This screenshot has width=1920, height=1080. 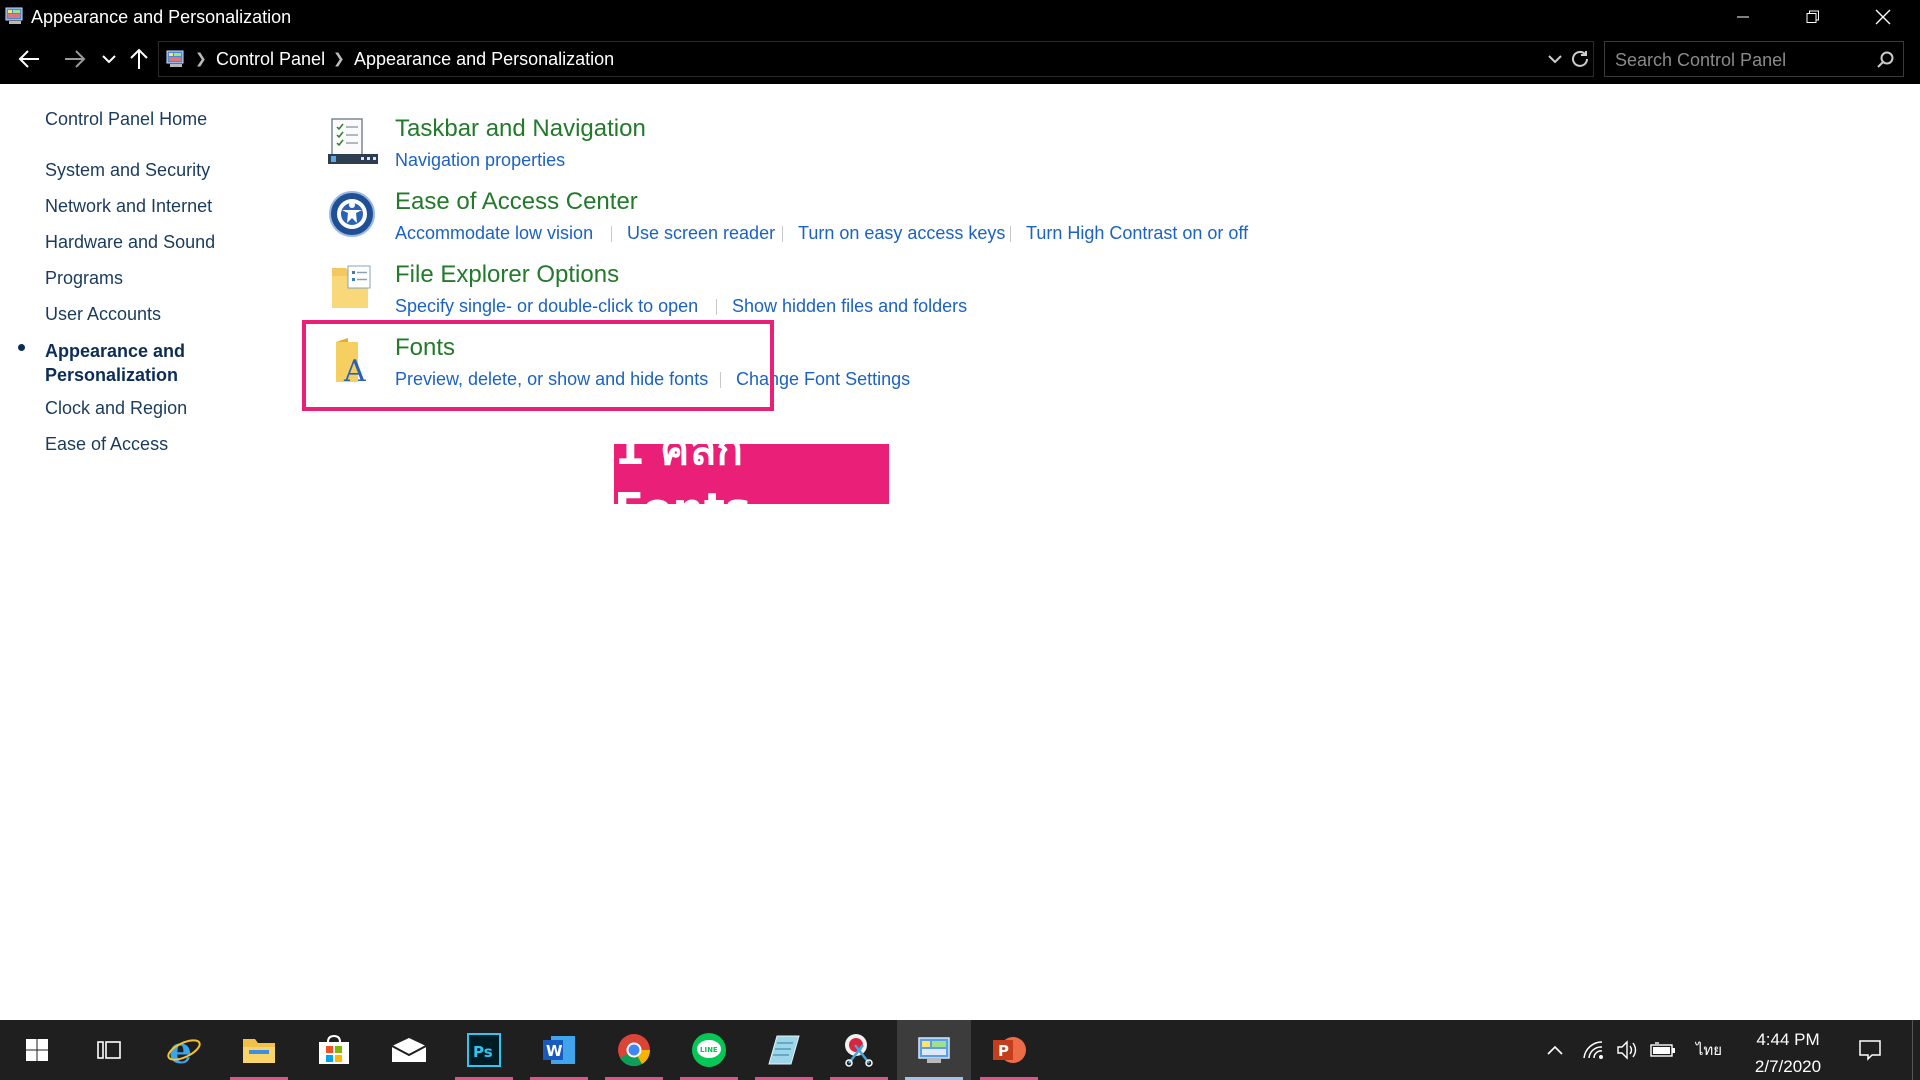 What do you see at coordinates (1740, 60) in the screenshot?
I see `search-input` at bounding box center [1740, 60].